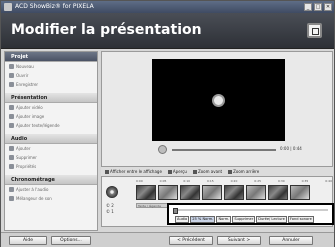  I want to click on minimize-button: _, so click(308, 7).